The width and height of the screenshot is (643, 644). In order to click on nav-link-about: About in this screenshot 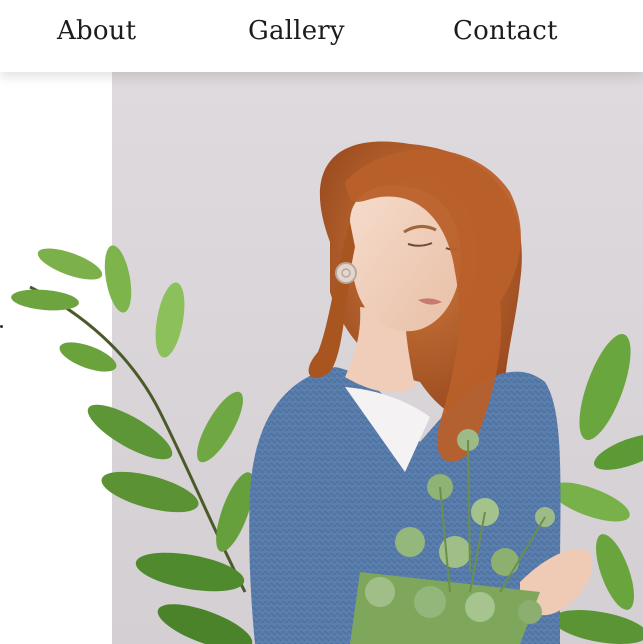, I will do `click(96, 31)`.